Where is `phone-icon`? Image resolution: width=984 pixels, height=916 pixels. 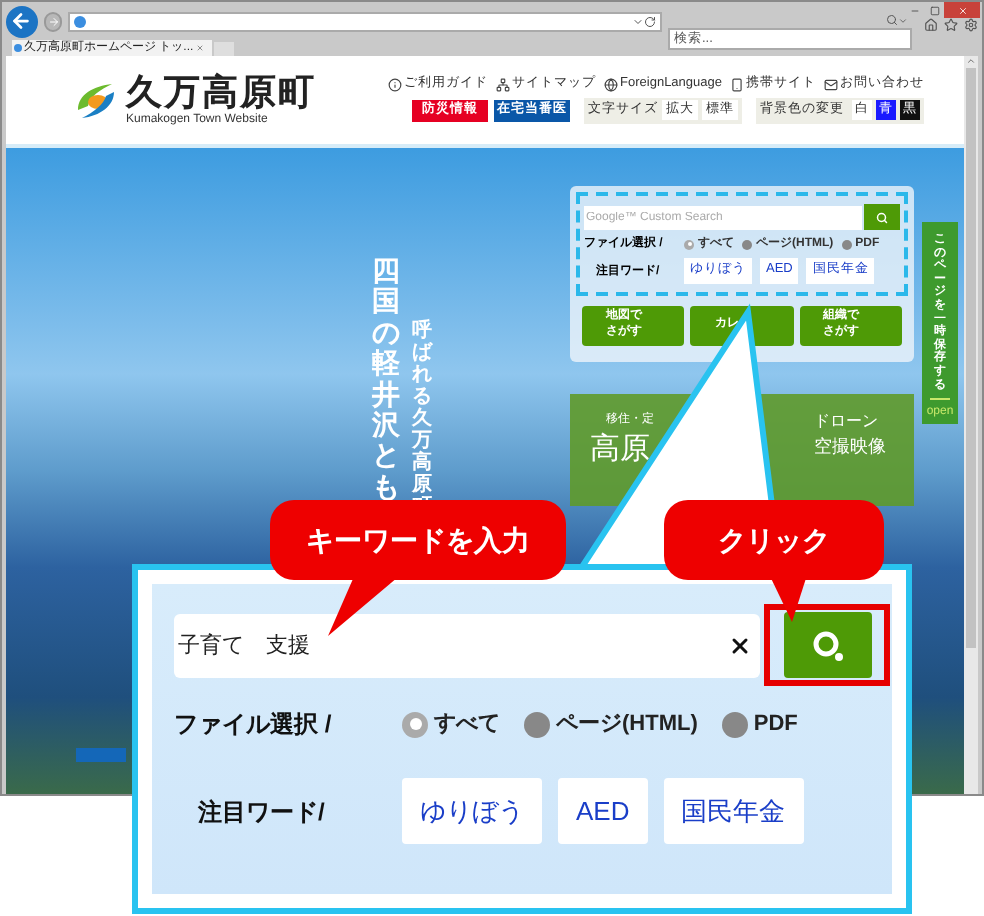
phone-icon is located at coordinates (737, 84).